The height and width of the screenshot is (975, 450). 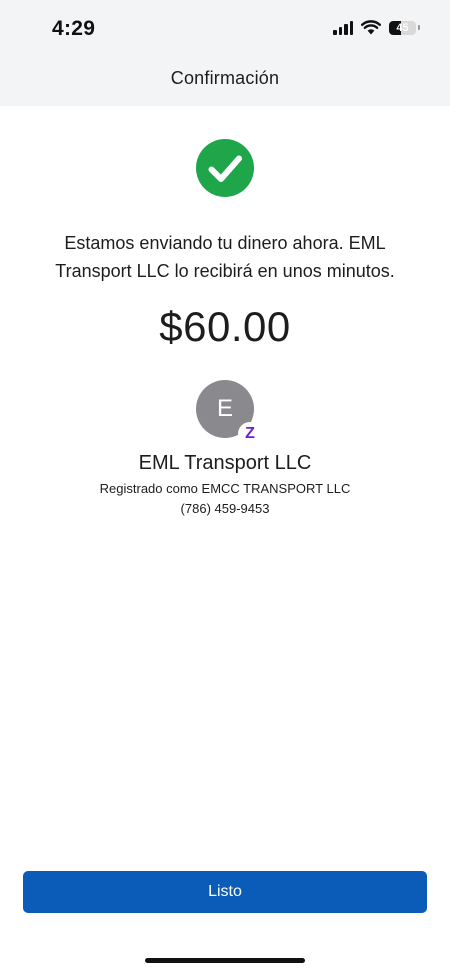 I want to click on done-button: Listo, so click(x=225, y=892).